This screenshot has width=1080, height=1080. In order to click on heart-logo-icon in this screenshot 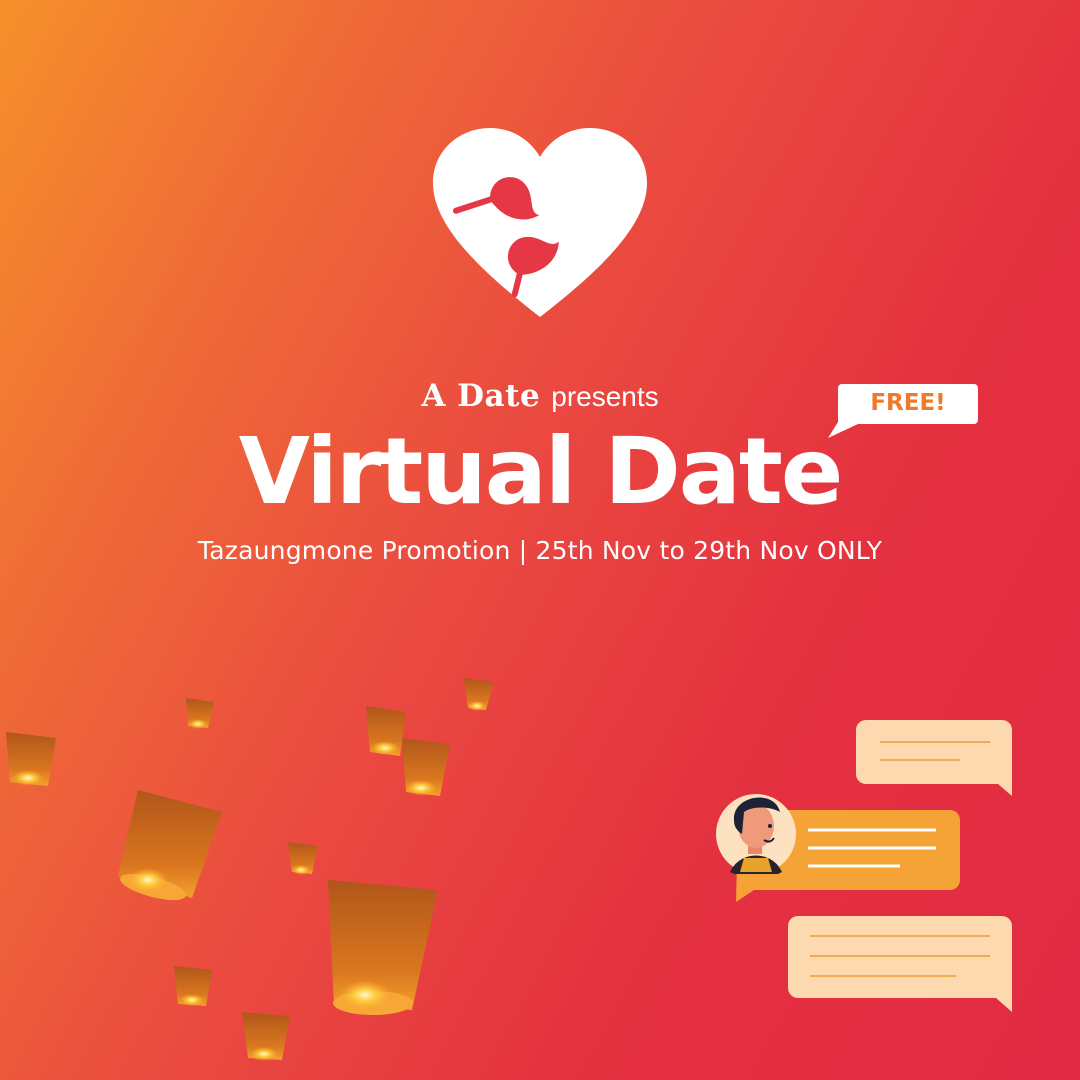, I will do `click(540, 222)`.